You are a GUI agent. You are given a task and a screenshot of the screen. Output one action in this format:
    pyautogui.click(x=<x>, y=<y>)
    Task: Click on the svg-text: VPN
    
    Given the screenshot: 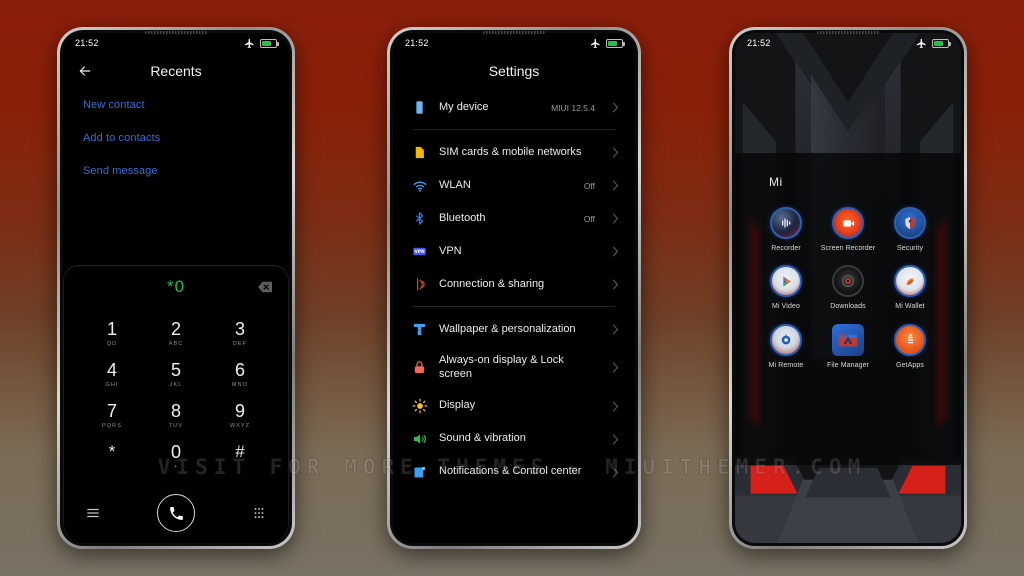 What is the action you would take?
    pyautogui.click(x=419, y=252)
    